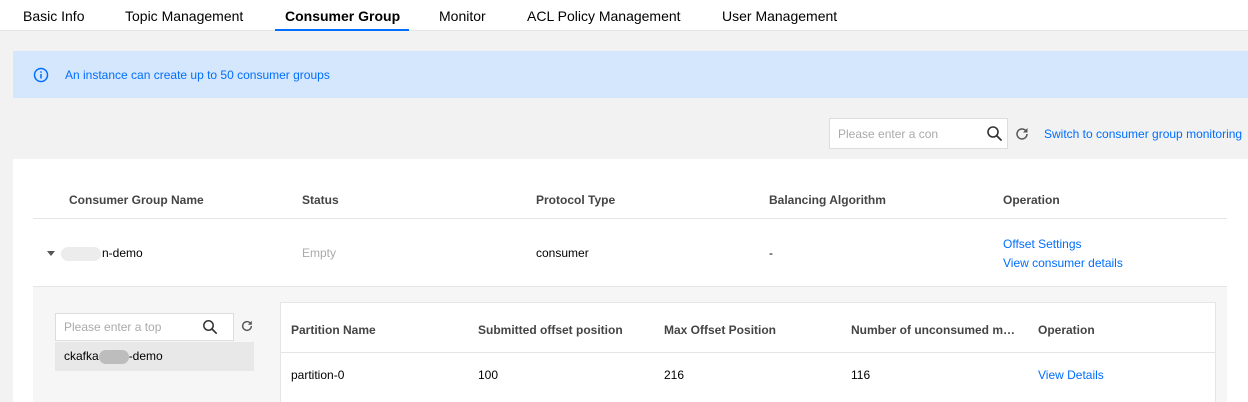  I want to click on column-header-max-offset: Max Offset Position, so click(720, 330).